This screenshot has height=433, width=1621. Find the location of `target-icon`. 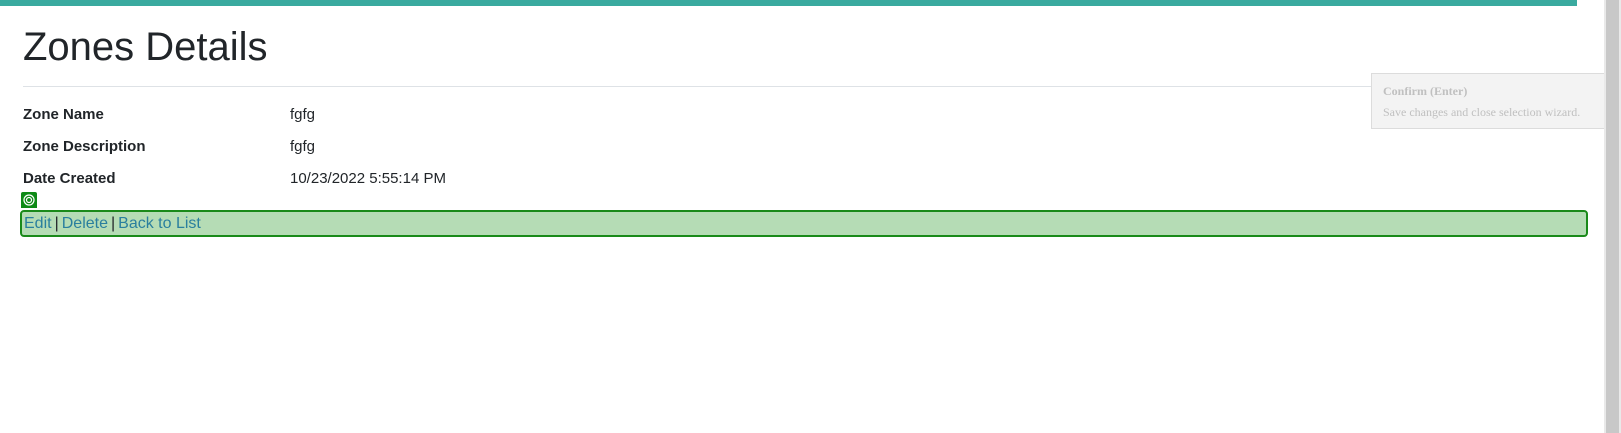

target-icon is located at coordinates (29, 200).